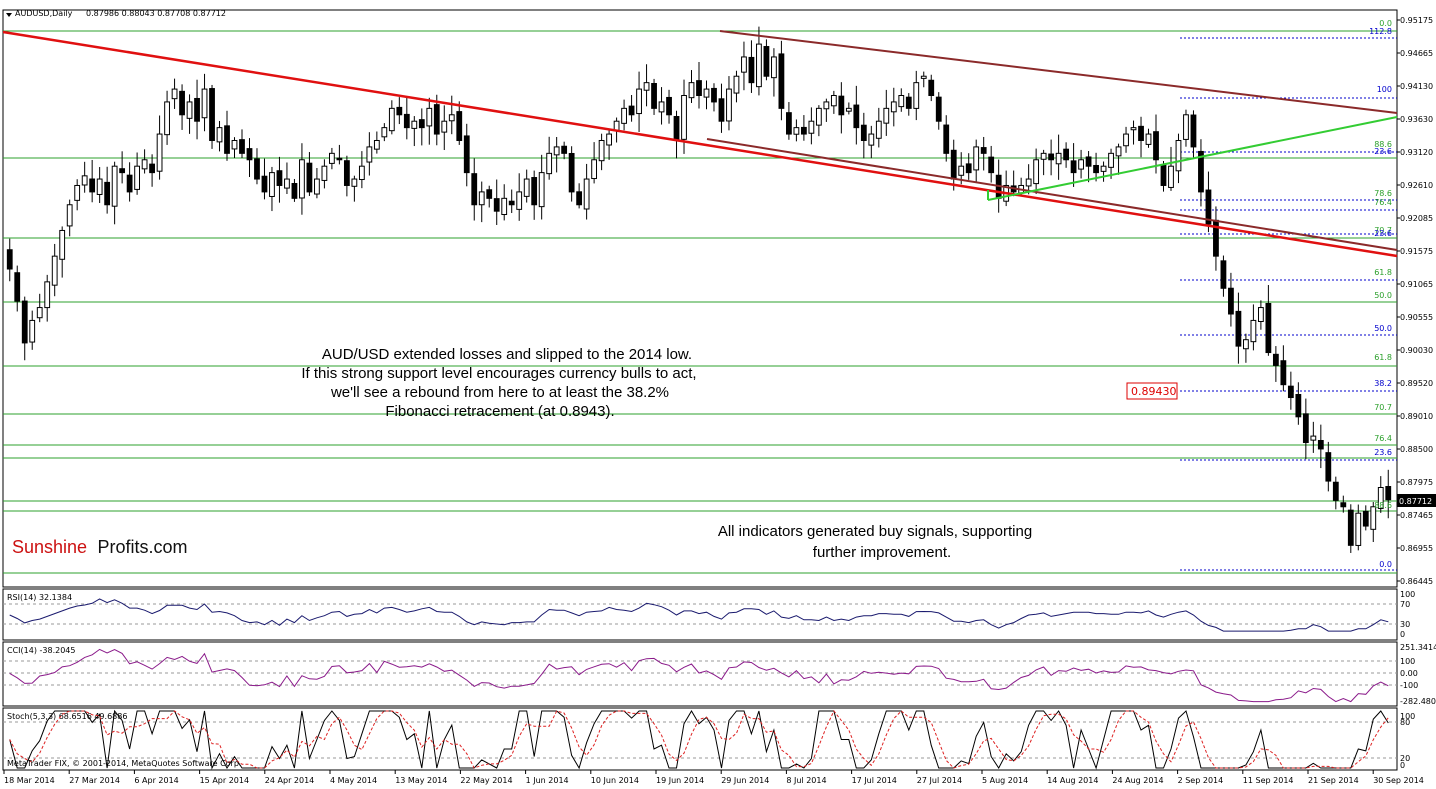  What do you see at coordinates (44, 13) in the screenshot?
I see `chart-symbol: AUDUSD,Daily` at bounding box center [44, 13].